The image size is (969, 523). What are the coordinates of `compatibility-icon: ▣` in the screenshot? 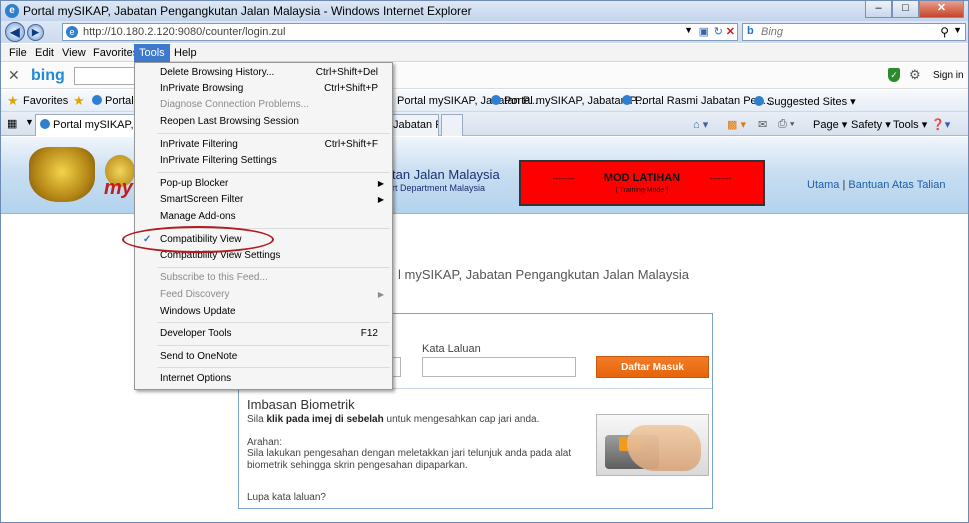 It's located at (704, 31).